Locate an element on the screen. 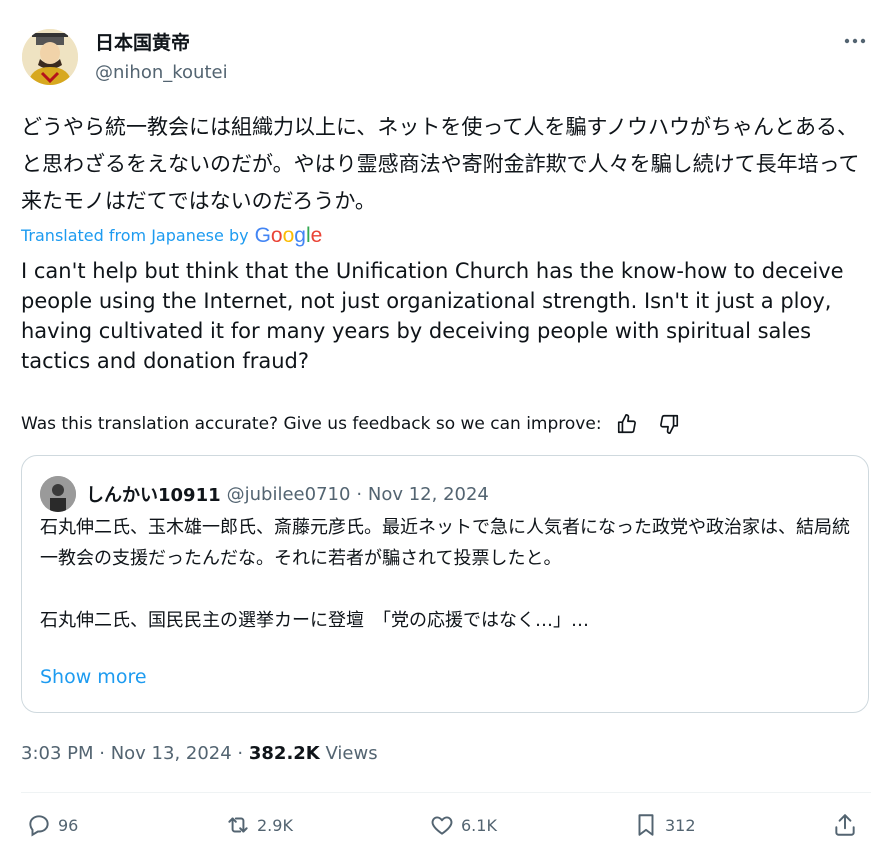  author-block: 日本国黄帝 @nihon_koutei is located at coordinates (161, 58).